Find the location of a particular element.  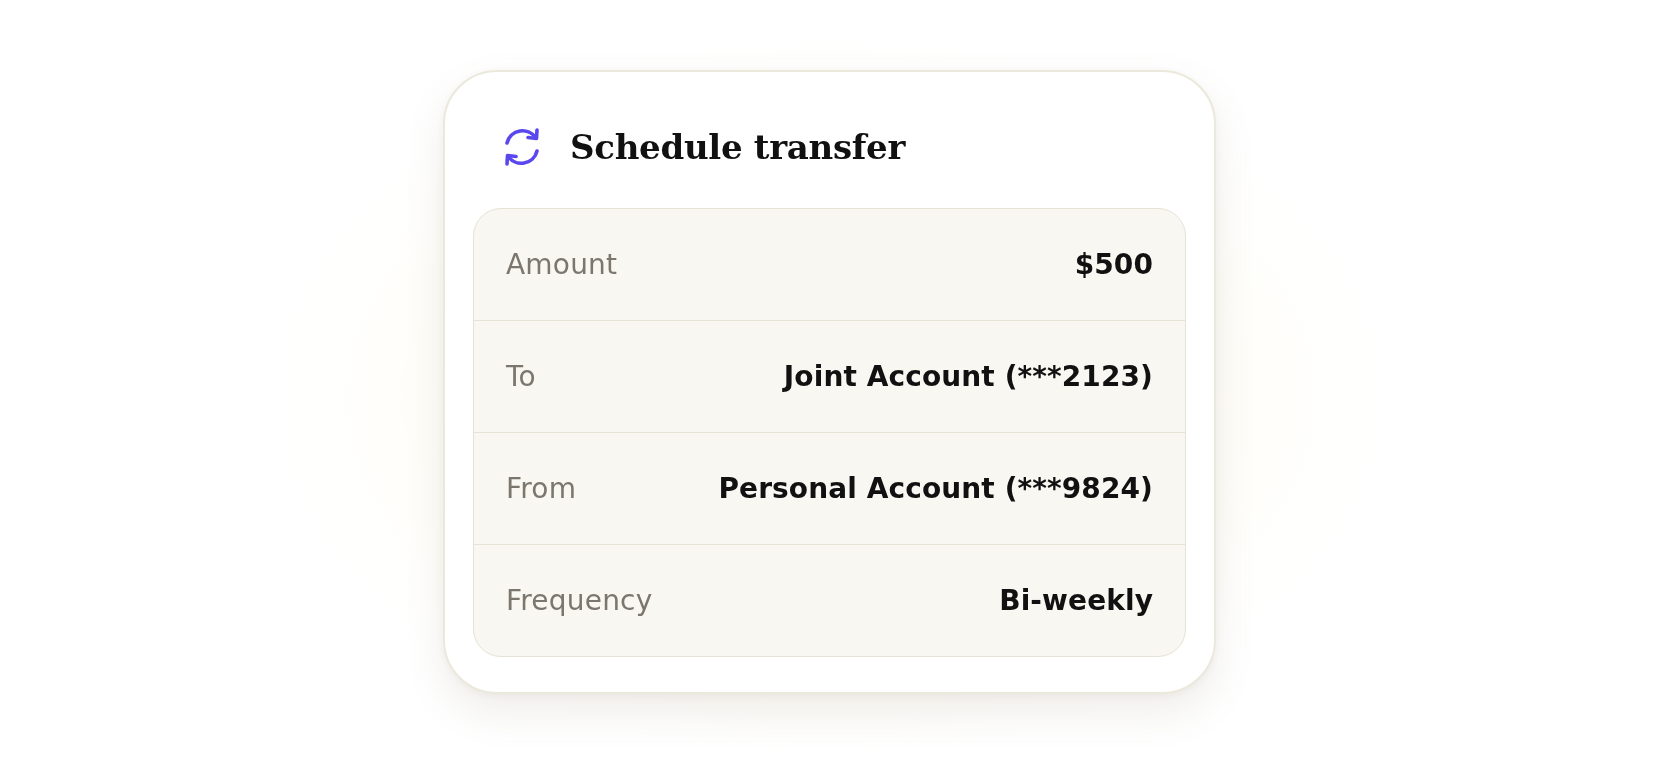

detail-value: Joint Account (***2123) is located at coordinates (968, 376).